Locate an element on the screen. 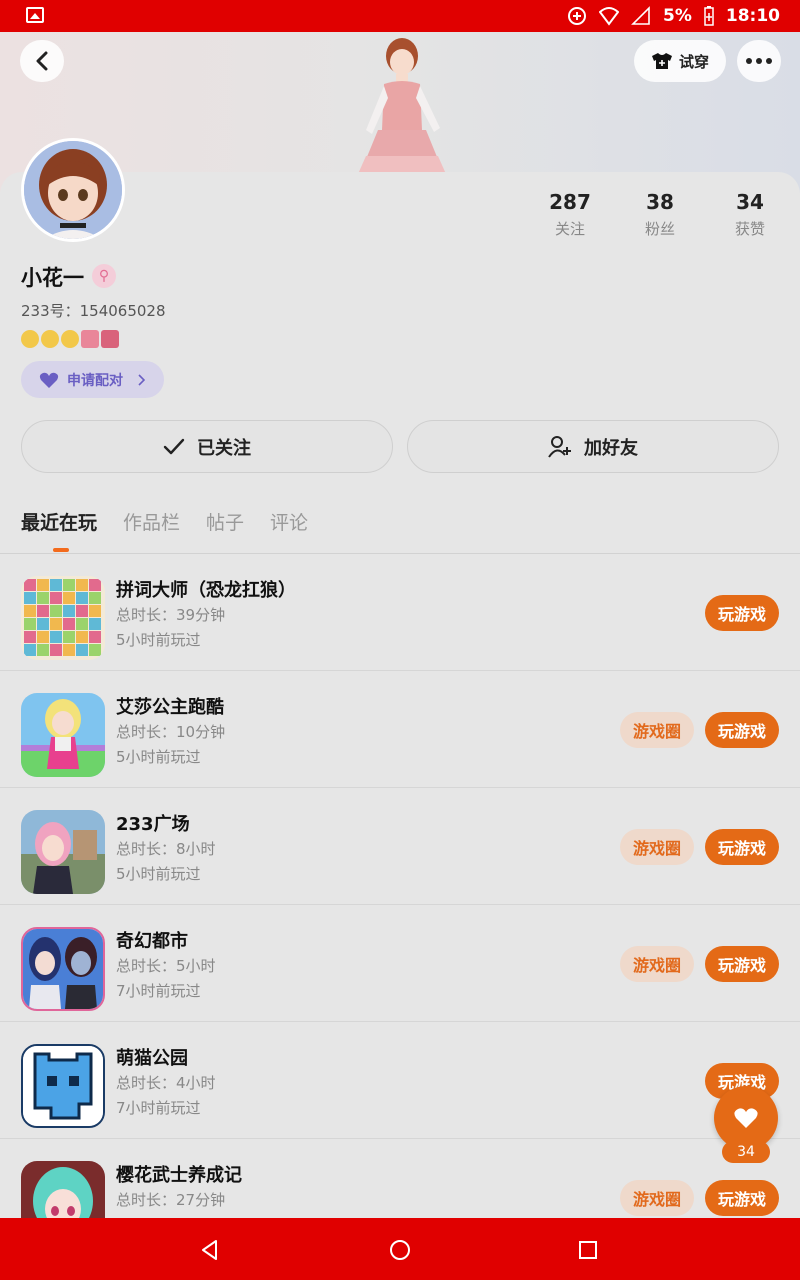  stat-followers: 38 粉丝 is located at coordinates (660, 216).